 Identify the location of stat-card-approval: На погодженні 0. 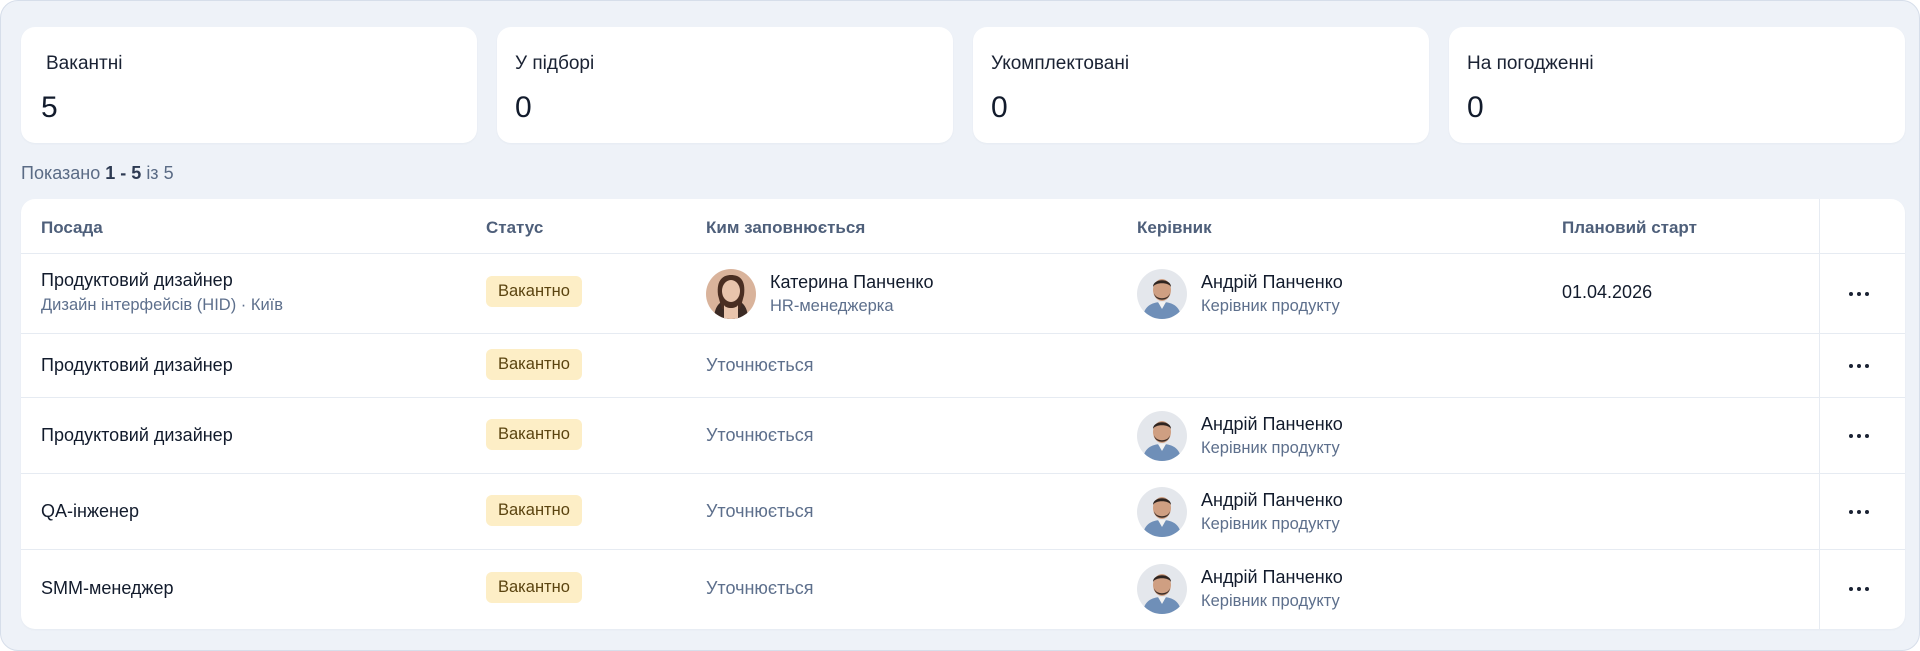
(1677, 85).